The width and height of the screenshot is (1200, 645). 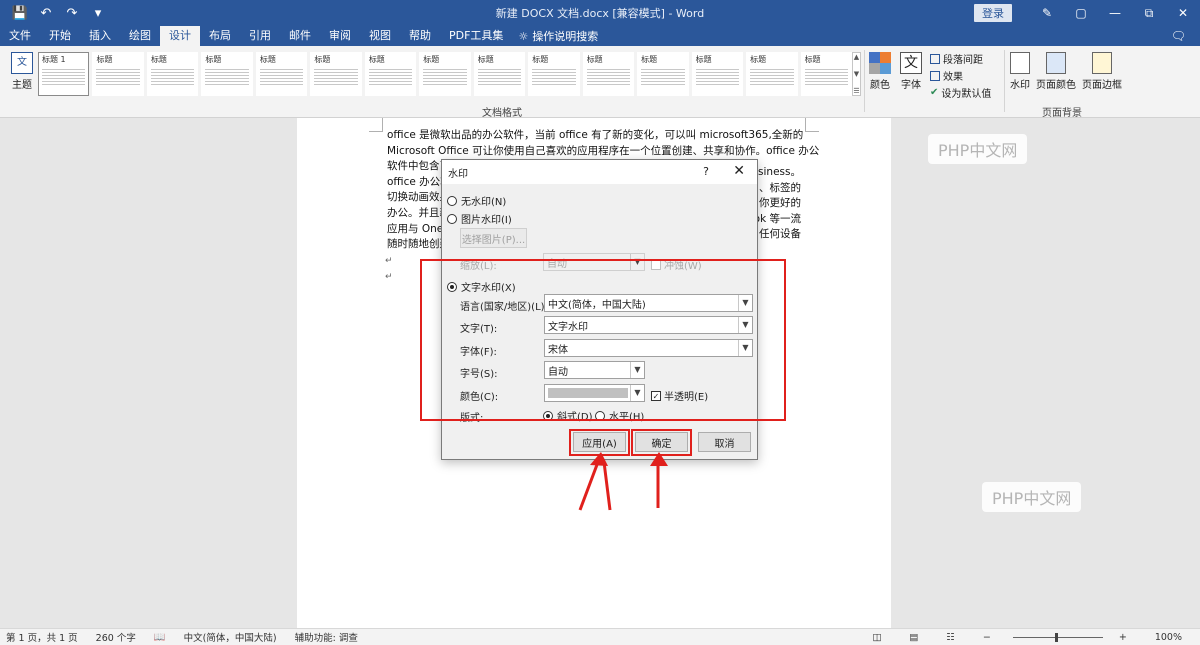 I want to click on save-icon: 💾, so click(x=20, y=13).